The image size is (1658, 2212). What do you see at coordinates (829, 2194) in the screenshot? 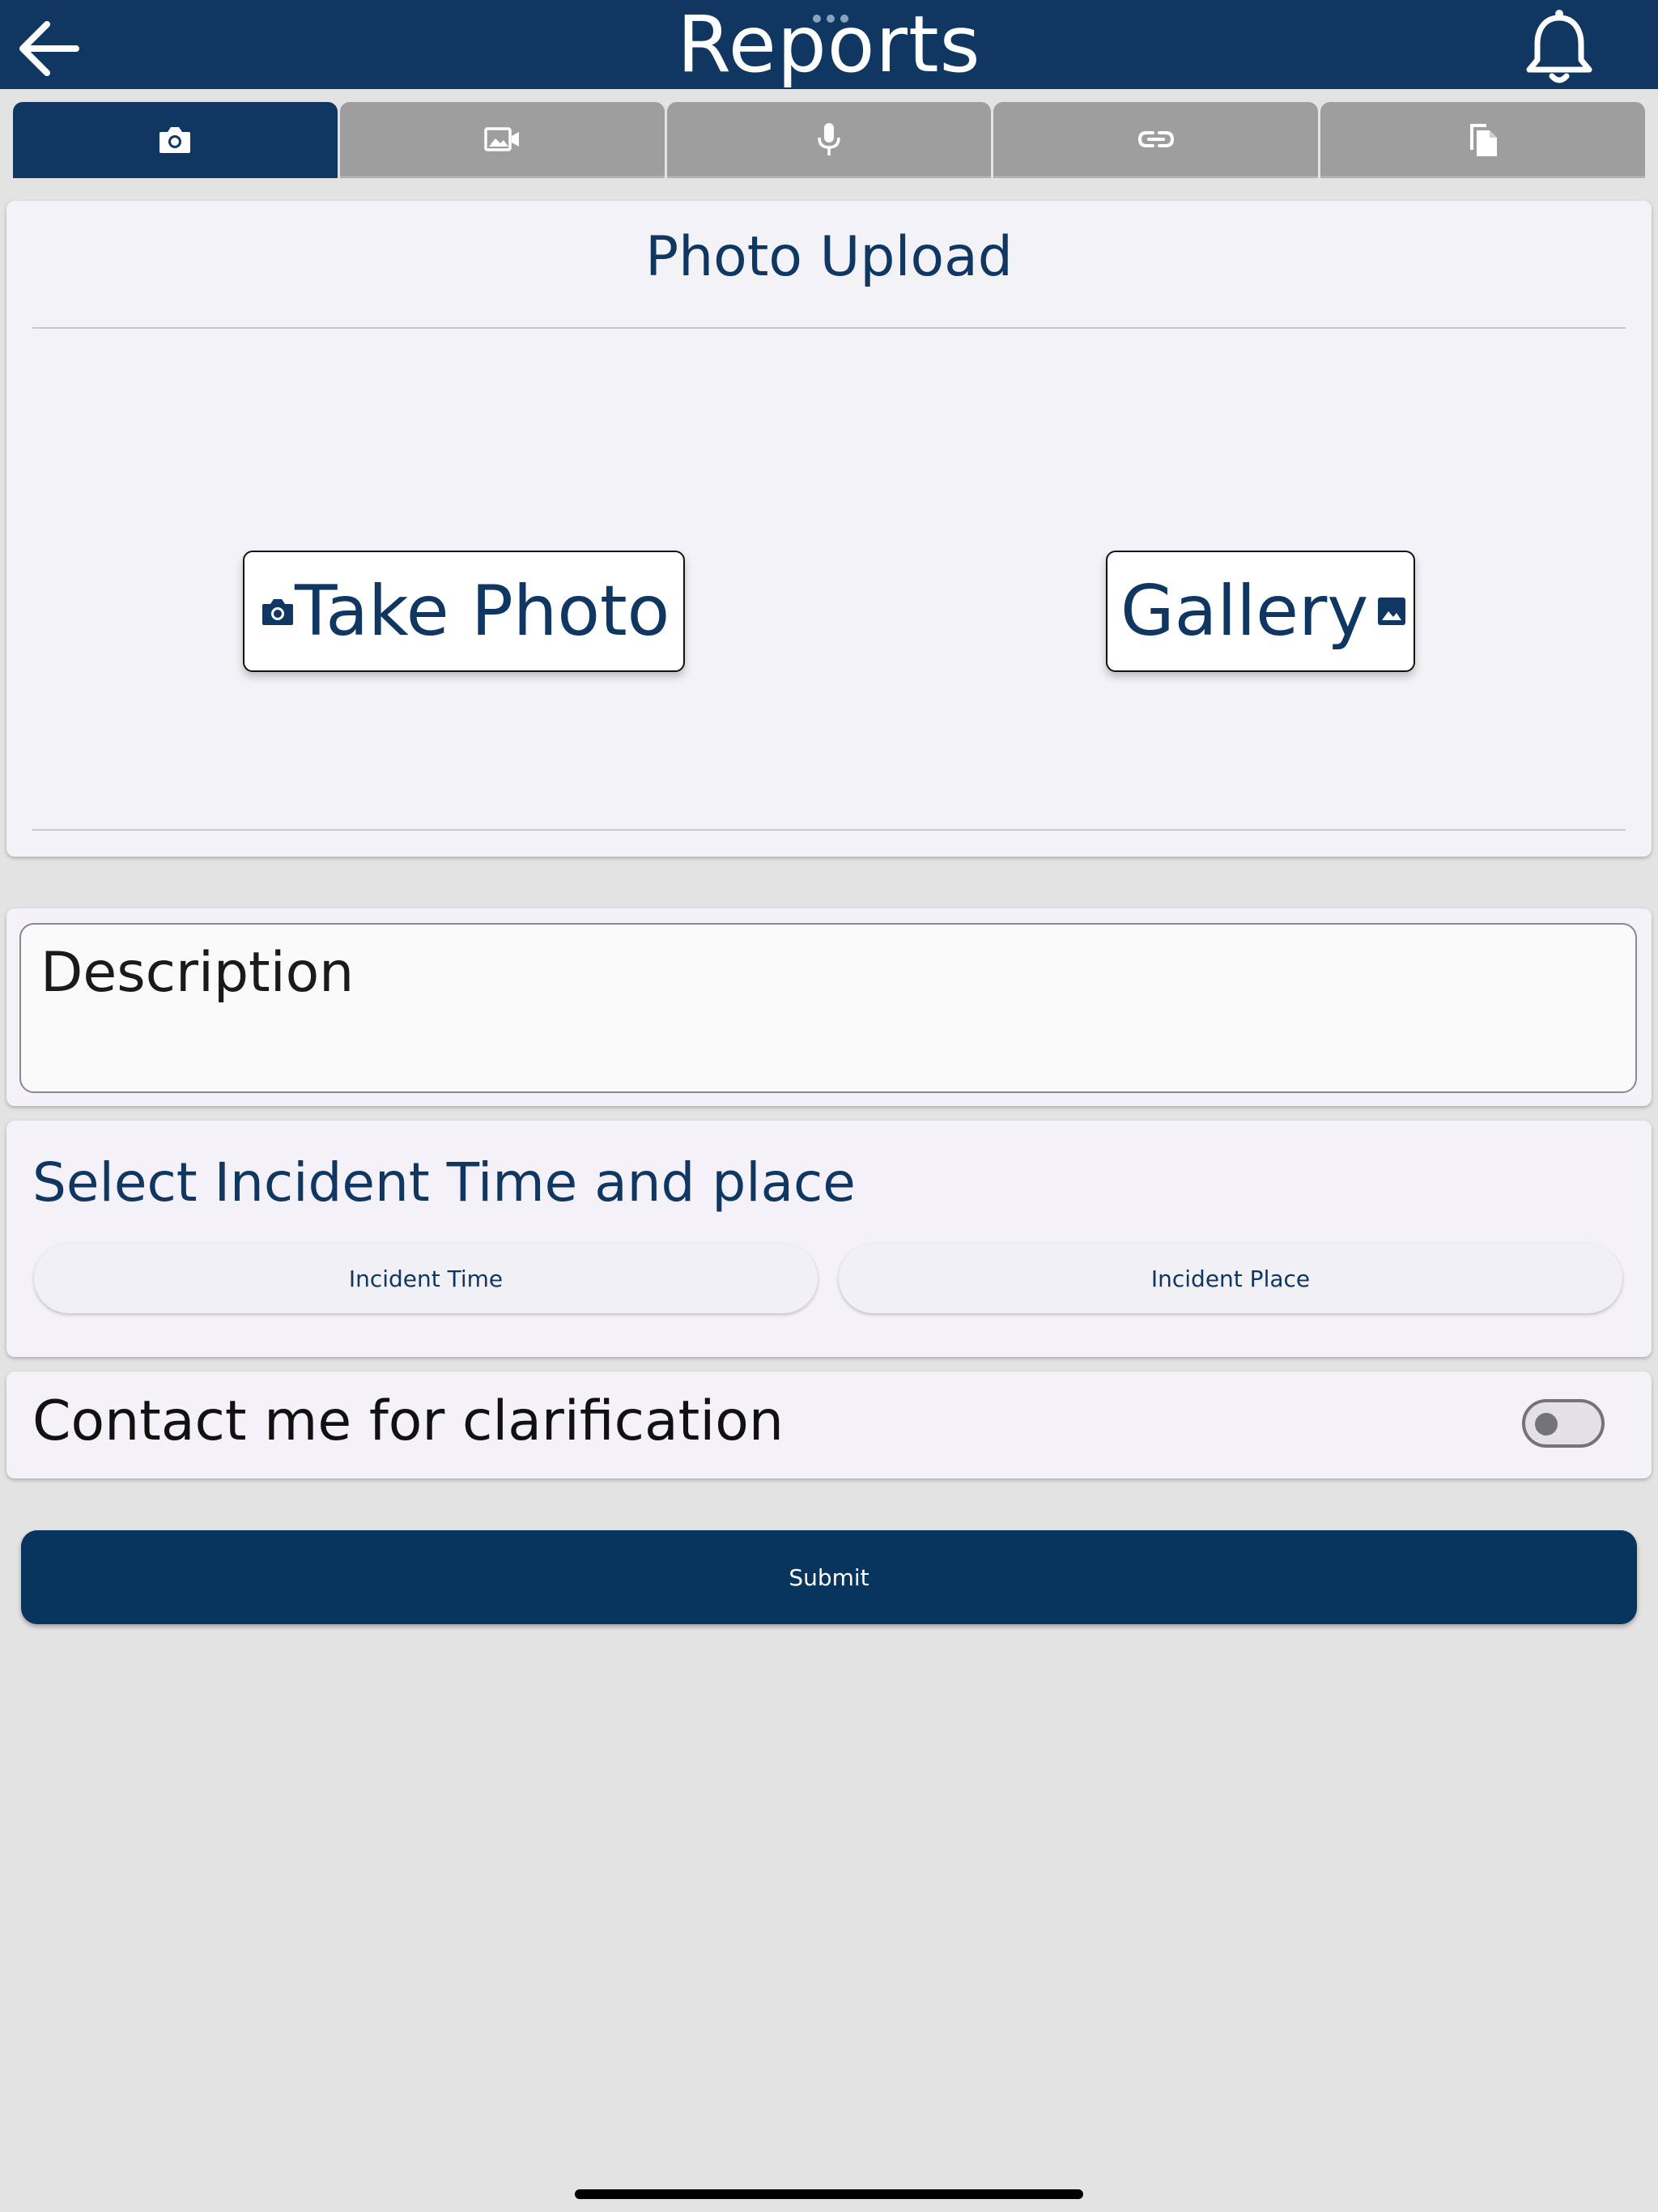
I see `home-indicator` at bounding box center [829, 2194].